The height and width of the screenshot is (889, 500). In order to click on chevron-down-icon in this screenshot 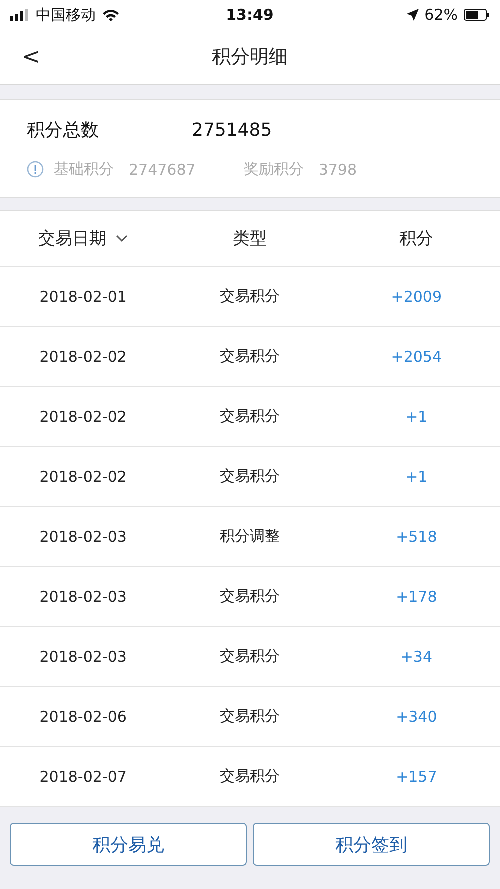, I will do `click(122, 238)`.